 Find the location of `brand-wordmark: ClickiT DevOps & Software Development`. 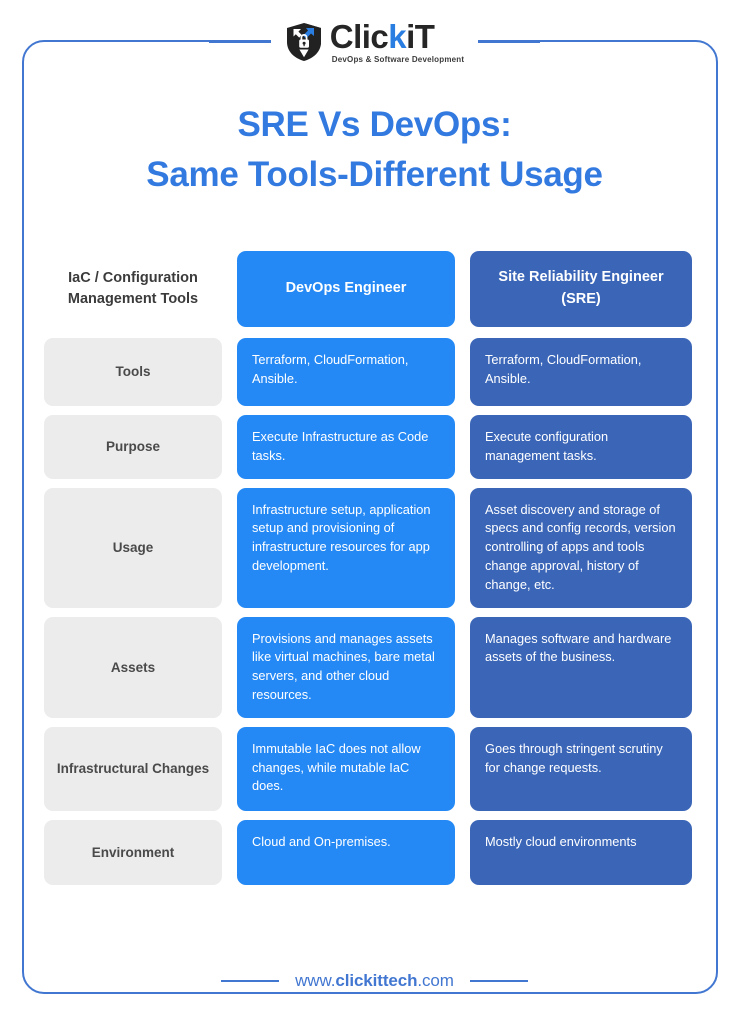

brand-wordmark: ClickiT DevOps & Software Development is located at coordinates (397, 42).